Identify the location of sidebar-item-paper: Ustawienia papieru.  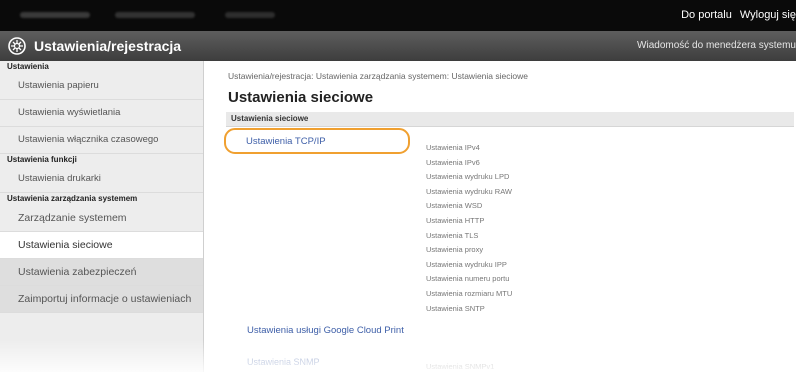
(101, 86).